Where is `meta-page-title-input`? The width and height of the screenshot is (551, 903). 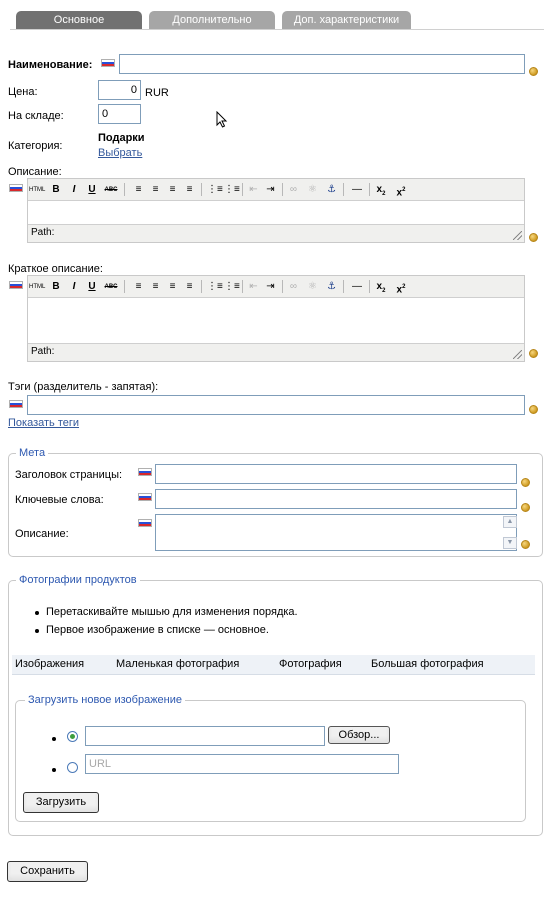
meta-page-title-input is located at coordinates (336, 474).